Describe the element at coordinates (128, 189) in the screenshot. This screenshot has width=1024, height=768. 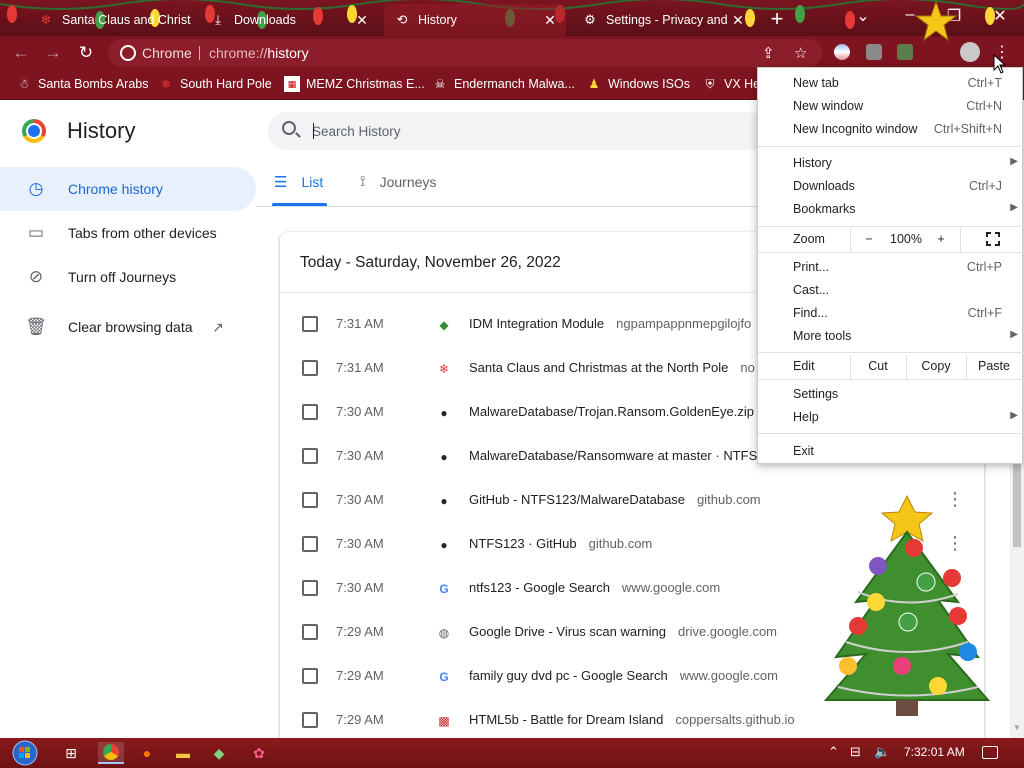
I see `sidebar-item-chrome-history: ◷ Chrome history` at that location.